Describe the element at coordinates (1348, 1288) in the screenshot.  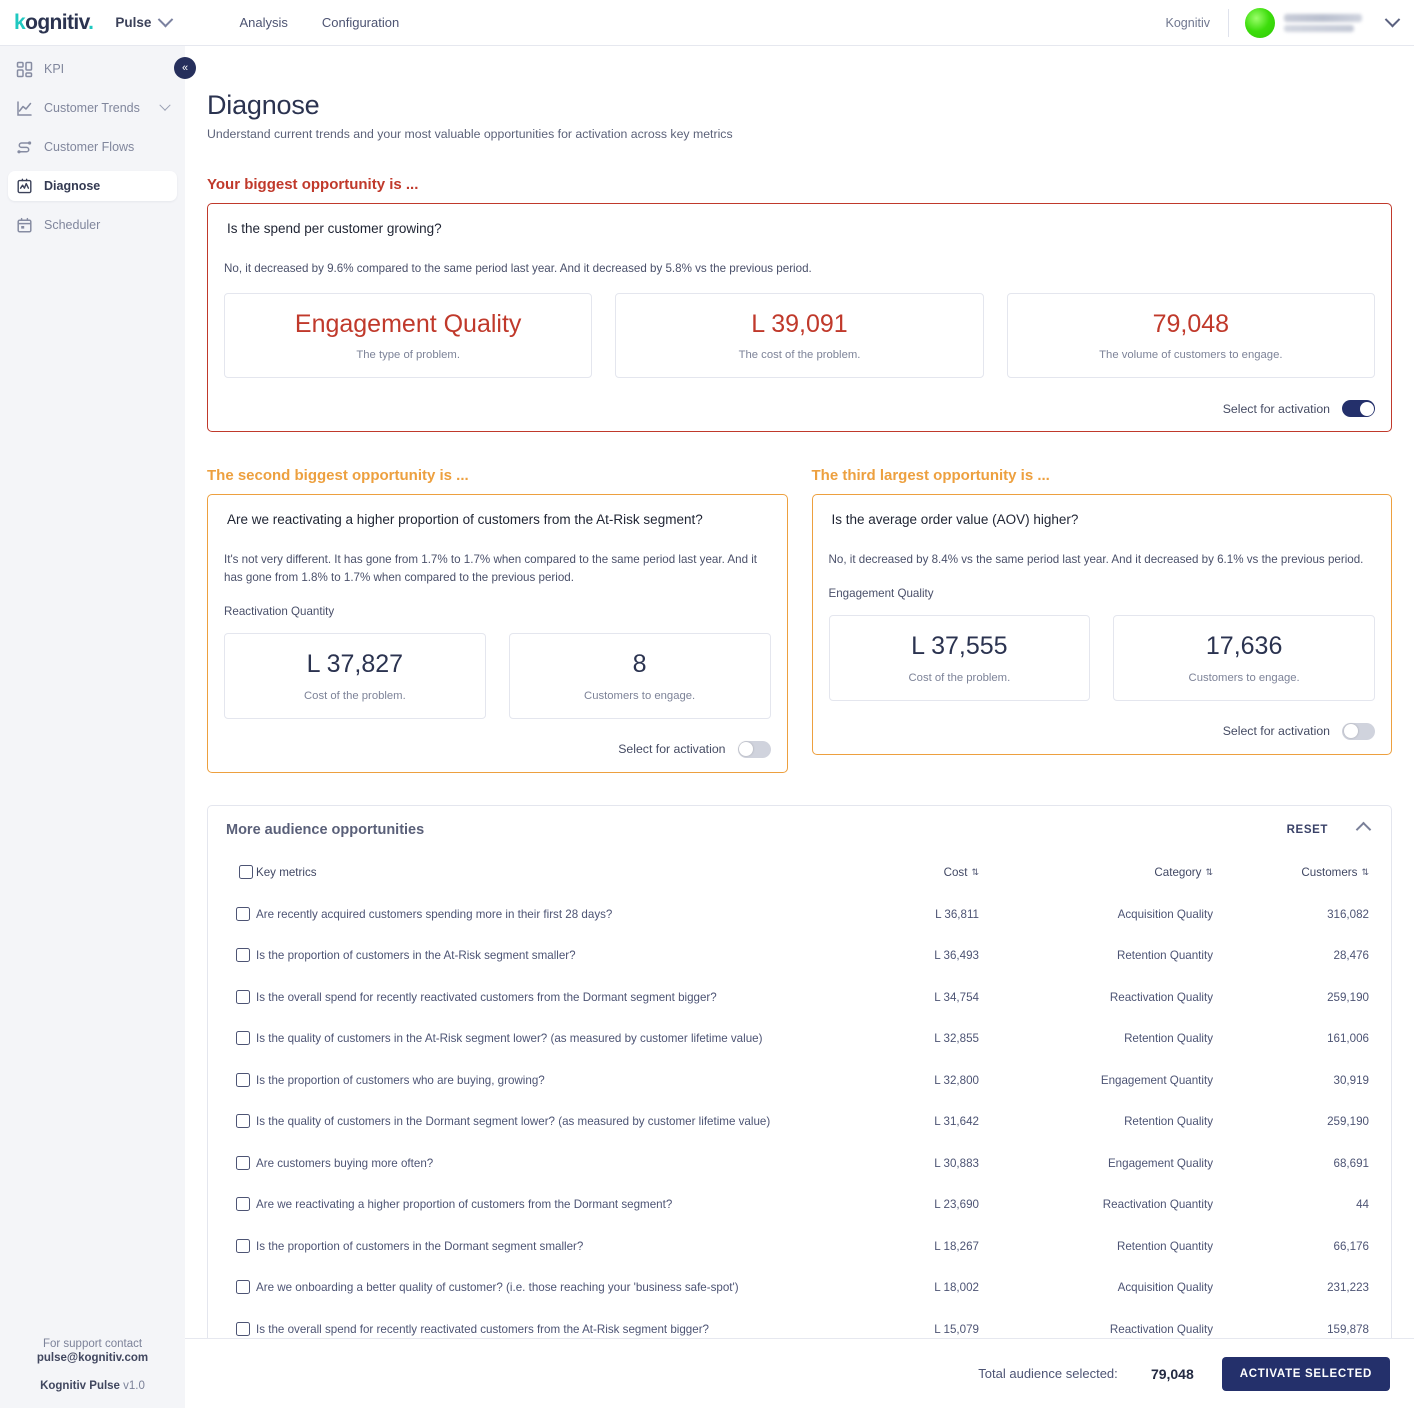
I see `row-customers: 231,223` at that location.